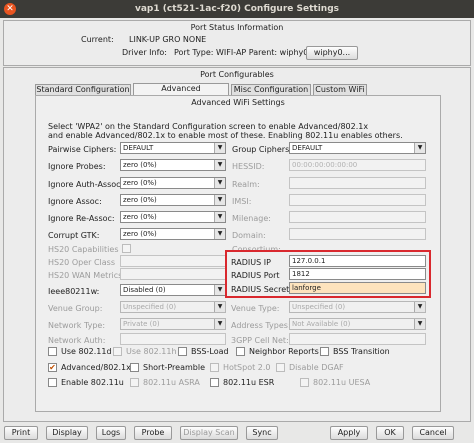 This screenshot has width=474, height=443. I want to click on hs20-oper-class-input, so click(173, 261).